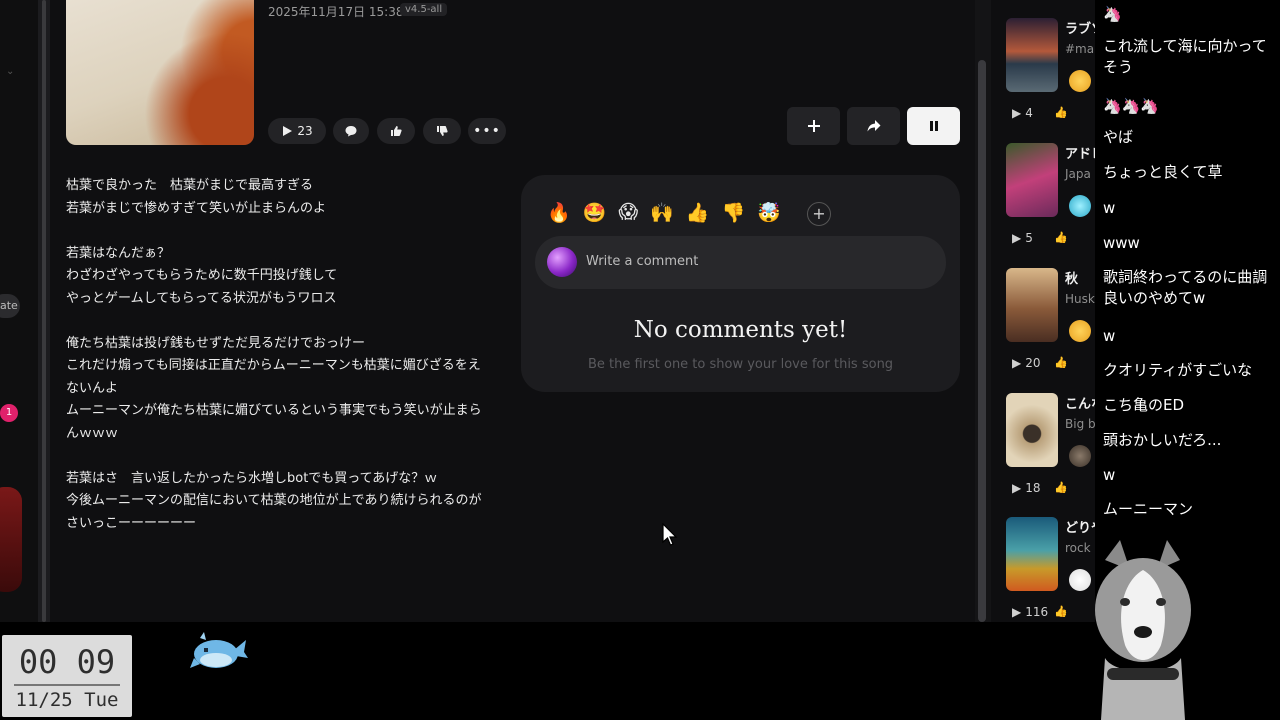 The image size is (1280, 720). Describe the element at coordinates (424, 9) in the screenshot. I see `model-version-badge: v4.5-all` at that location.